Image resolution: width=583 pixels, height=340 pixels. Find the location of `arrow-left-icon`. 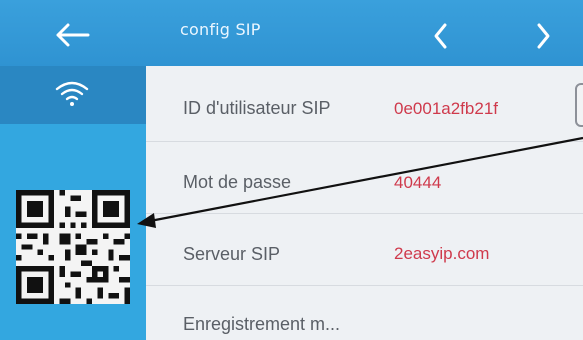

arrow-left-icon is located at coordinates (72, 35).